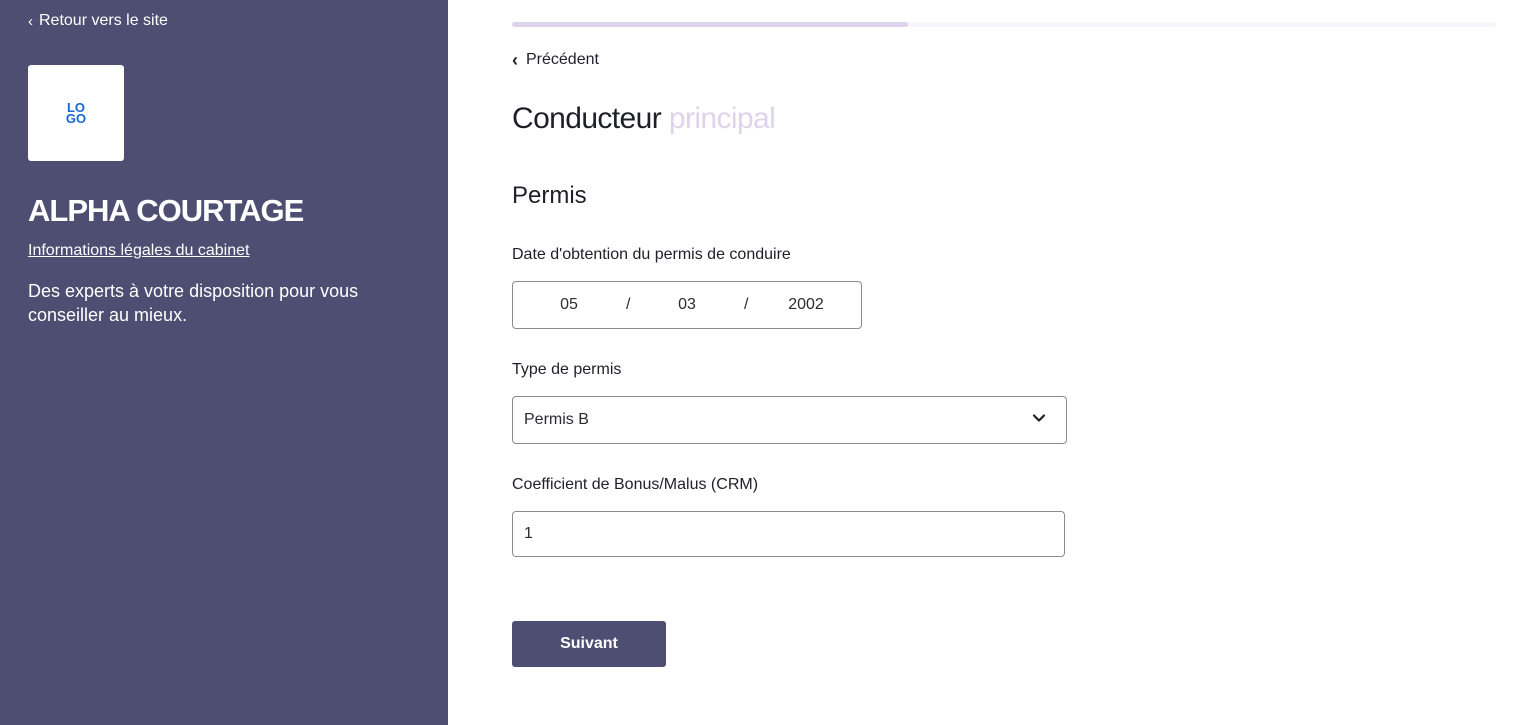  Describe the element at coordinates (569, 305) in the screenshot. I see `license-date-day-input` at that location.